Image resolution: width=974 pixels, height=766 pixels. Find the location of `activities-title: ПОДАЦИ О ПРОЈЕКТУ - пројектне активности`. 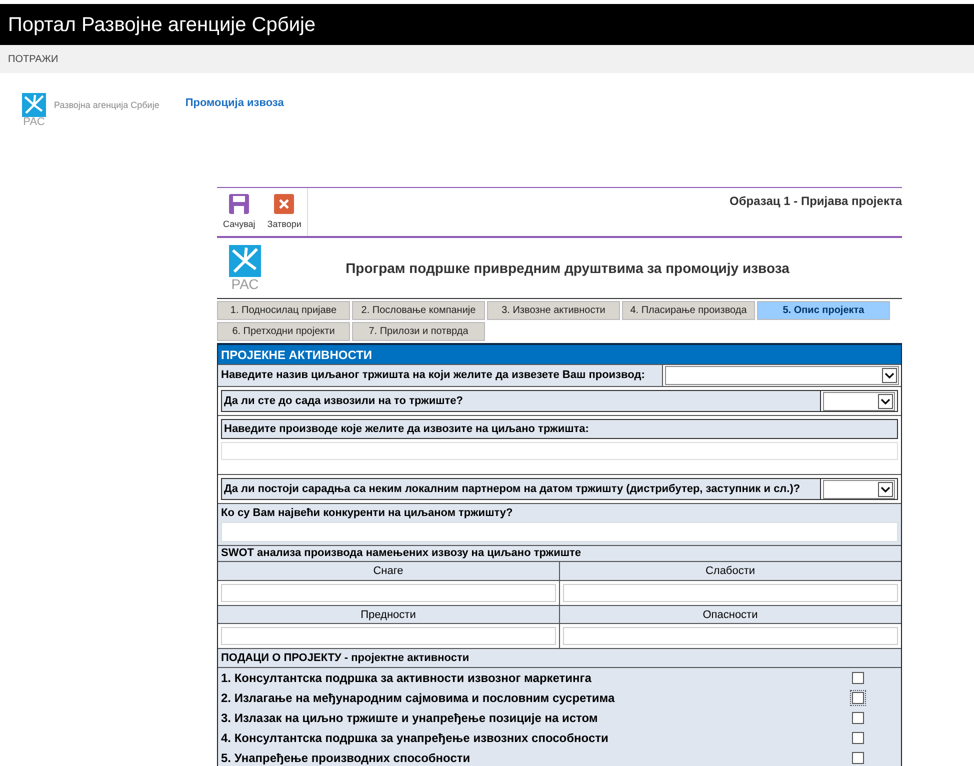

activities-title: ПОДАЦИ О ПРОЈЕКТУ - пројектне активности is located at coordinates (345, 658).